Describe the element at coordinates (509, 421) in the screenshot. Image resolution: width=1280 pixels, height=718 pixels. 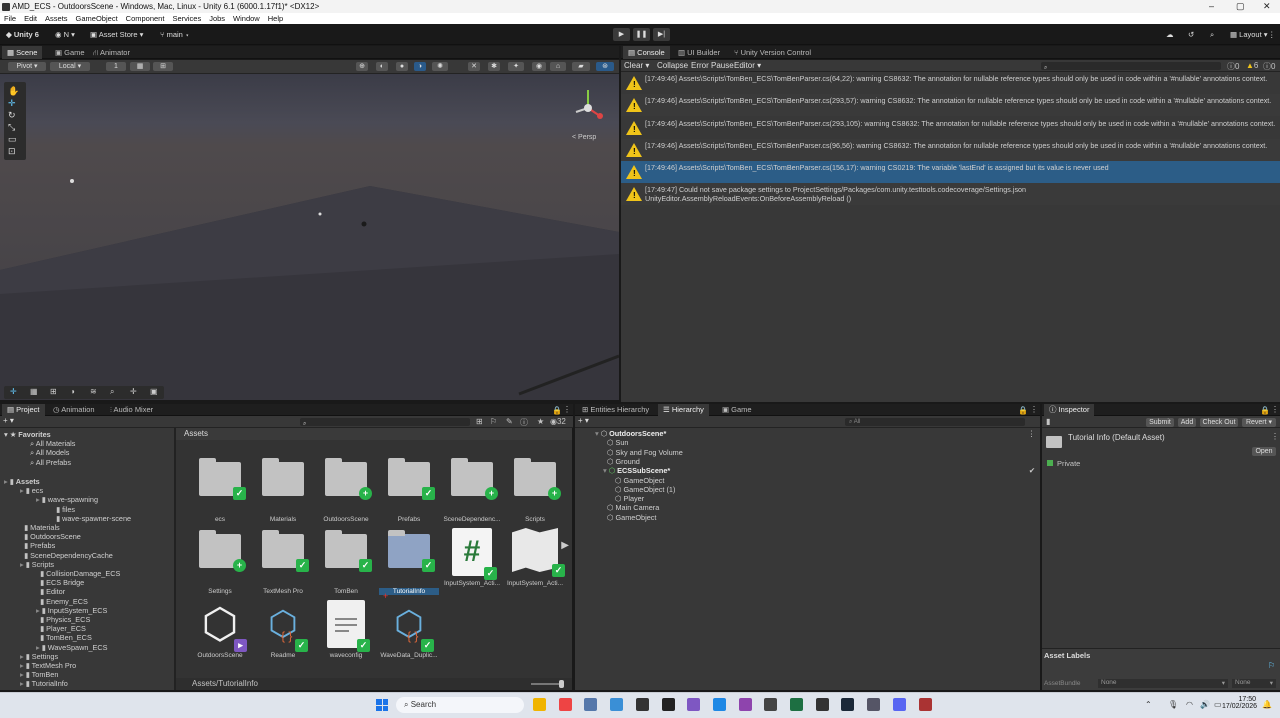
I see `filter-tag-icon: ✎` at that location.